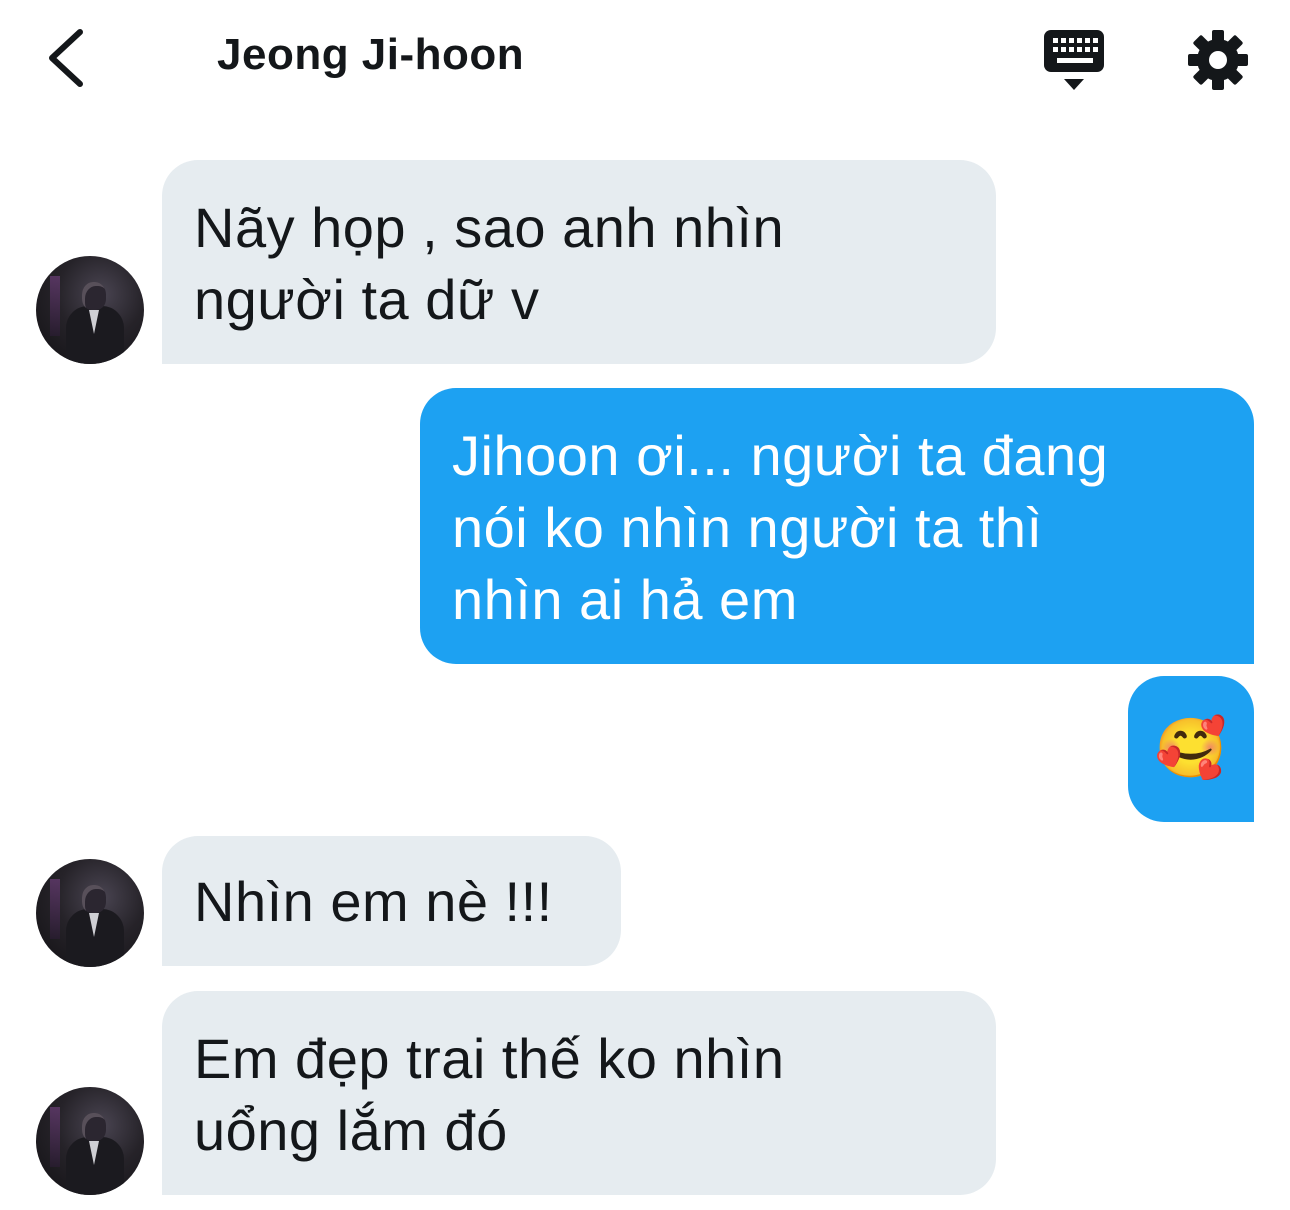 The image size is (1290, 1210). What do you see at coordinates (747, 527) in the screenshot?
I see `message-text: nói ko nhìn người ta thì` at bounding box center [747, 527].